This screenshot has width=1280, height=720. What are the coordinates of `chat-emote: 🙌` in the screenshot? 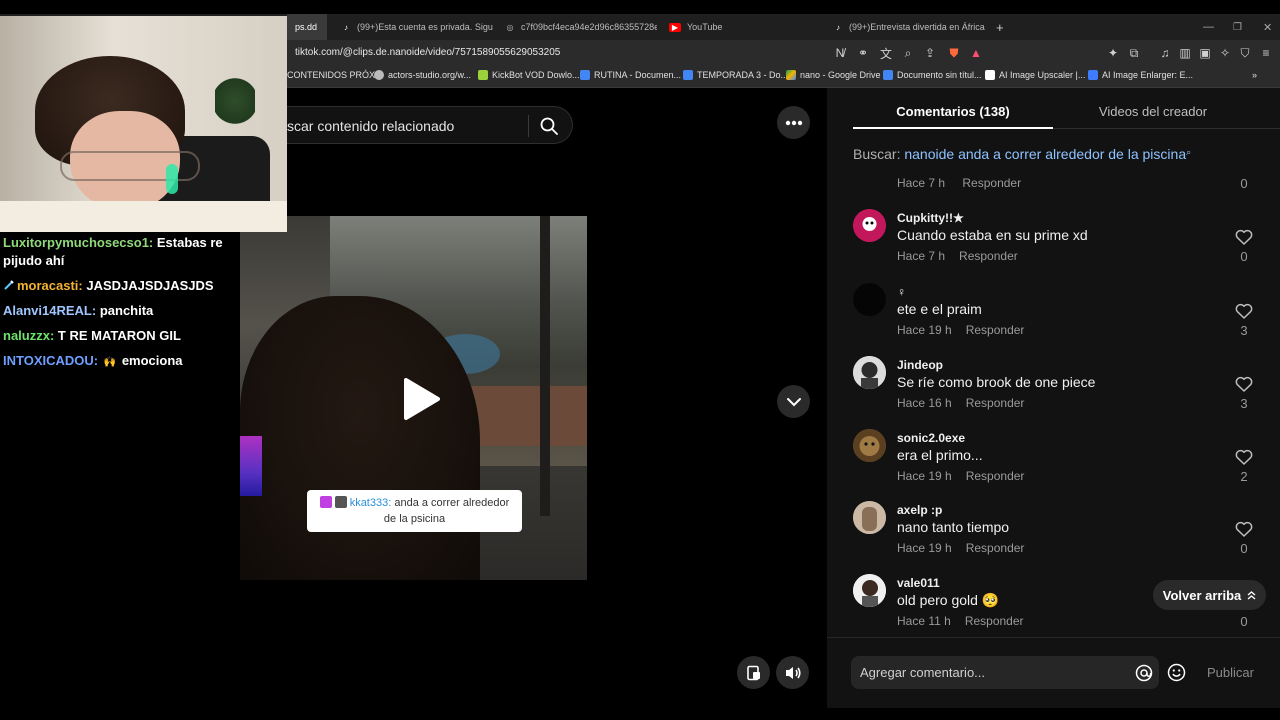 It's located at (110, 362).